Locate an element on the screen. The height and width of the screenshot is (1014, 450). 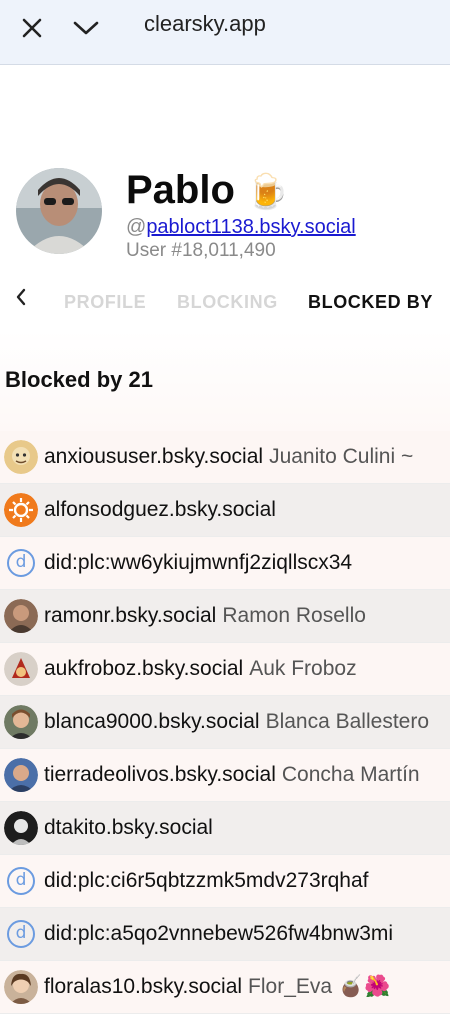
profile-name: Pablo 🍺 is located at coordinates (207, 191).